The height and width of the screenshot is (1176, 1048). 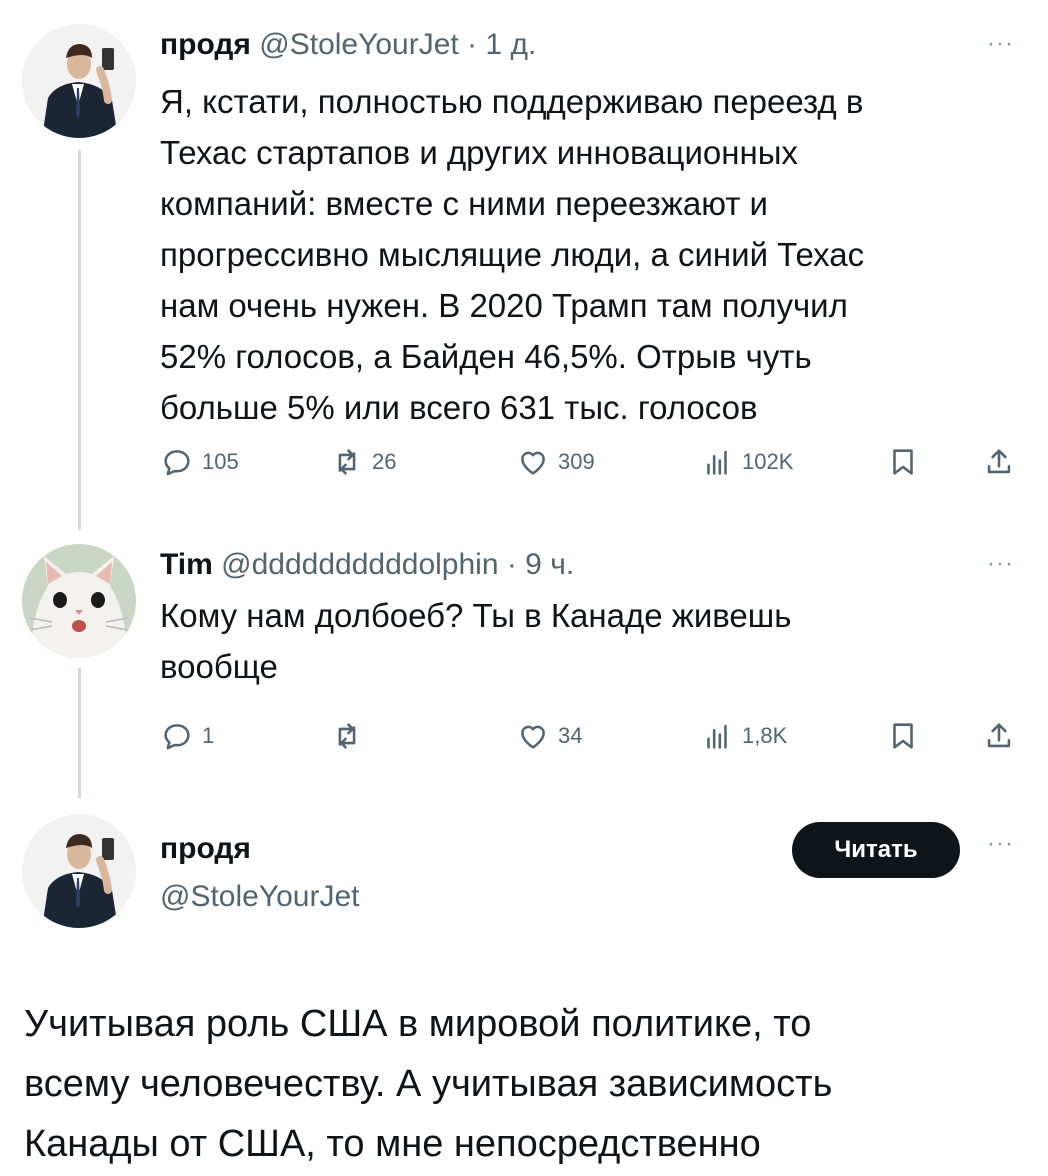 What do you see at coordinates (576, 461) in the screenshot?
I see `like-count: 309` at bounding box center [576, 461].